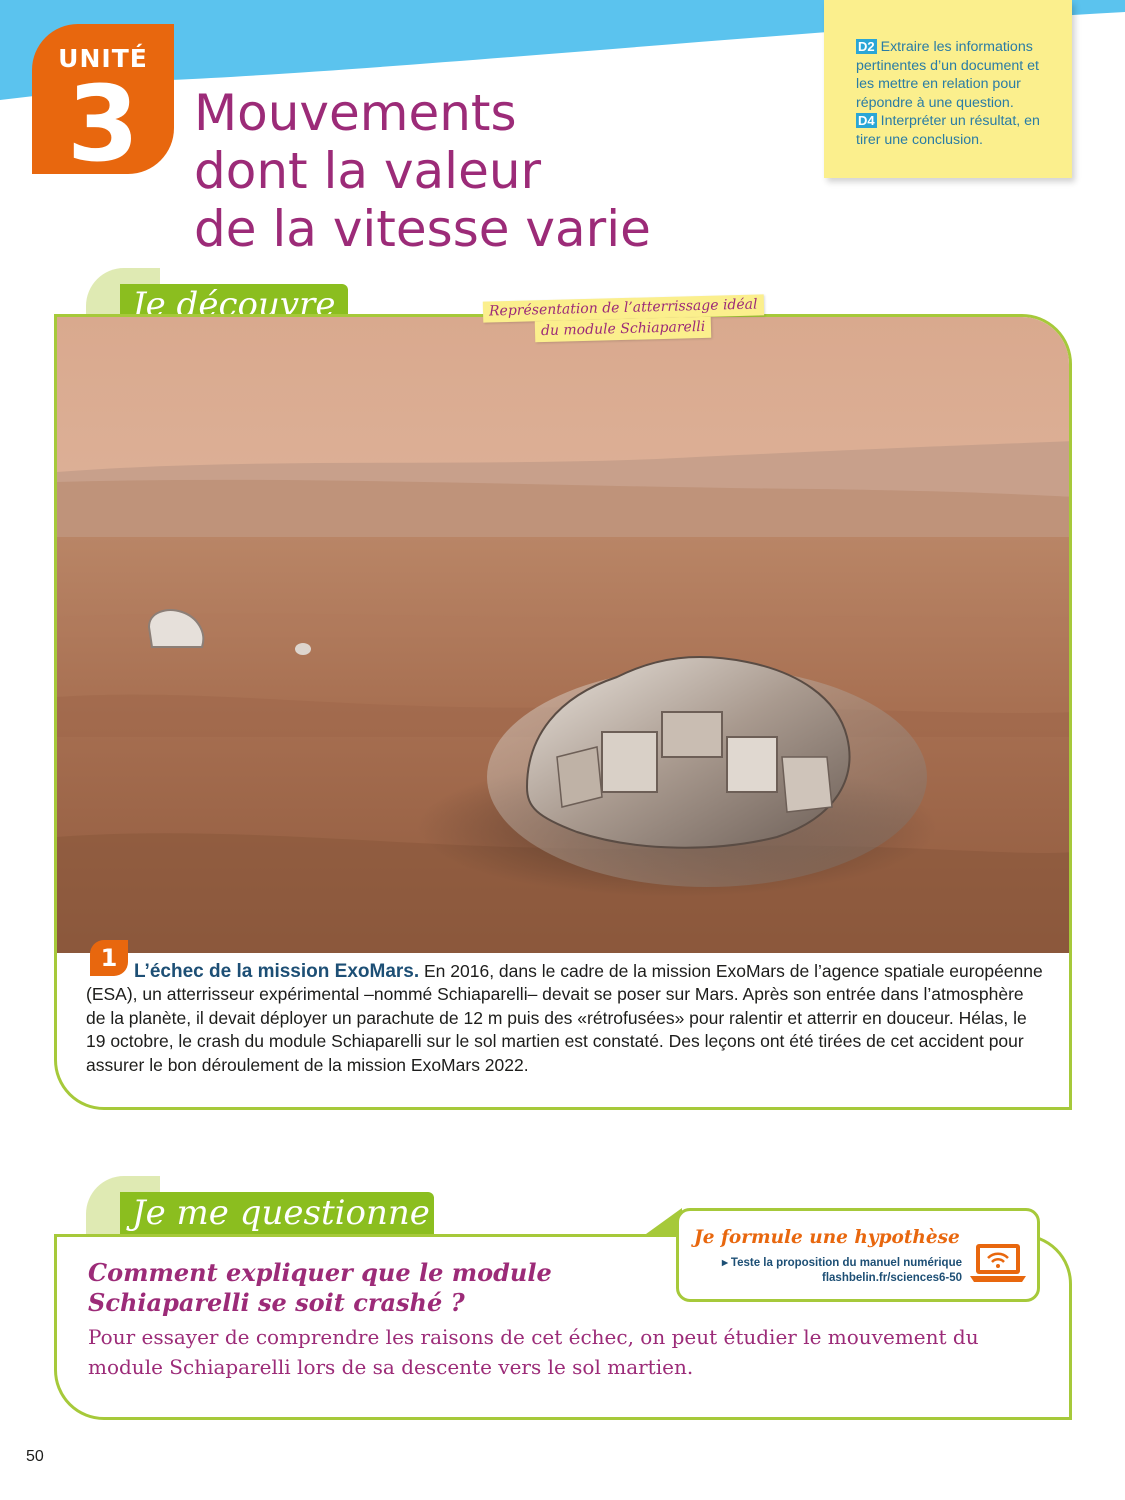 The height and width of the screenshot is (1500, 1125). I want to click on hypothesis-title: Je formule une hypothèse, so click(827, 1237).